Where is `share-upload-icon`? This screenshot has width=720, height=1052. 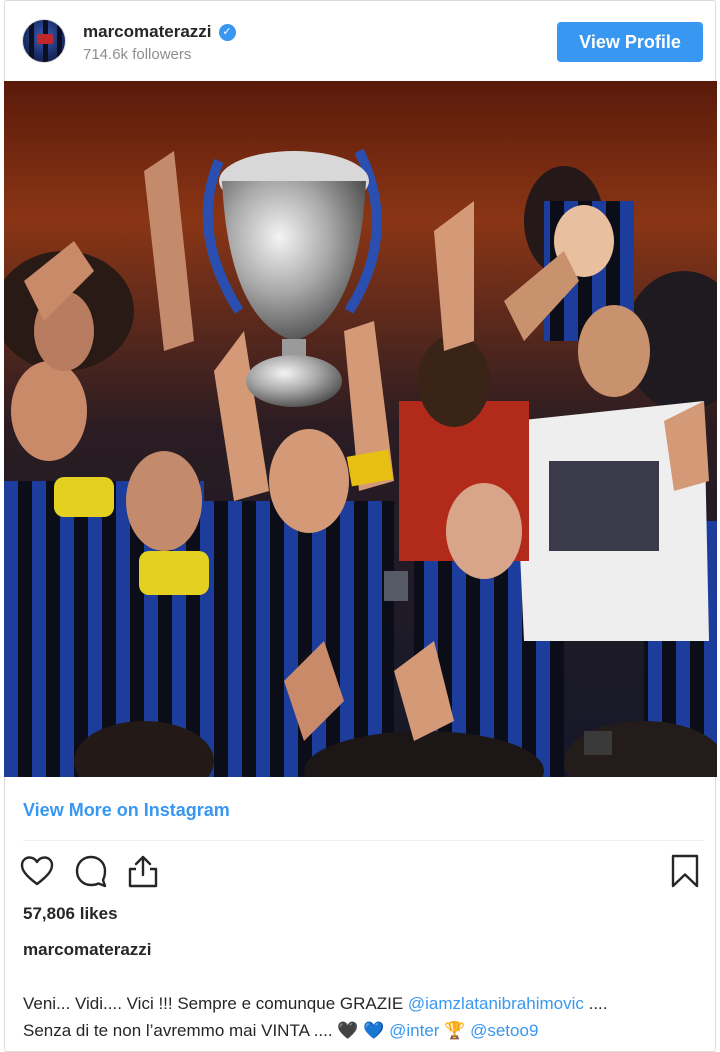
share-upload-icon is located at coordinates (143, 871).